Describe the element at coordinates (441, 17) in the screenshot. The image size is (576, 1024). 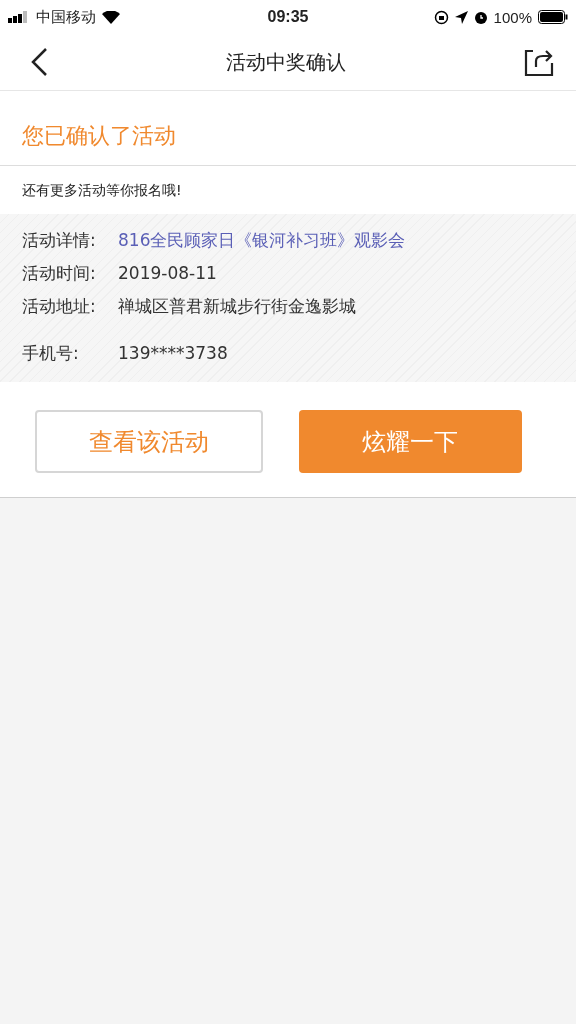
I see `rotation-lock-icon` at that location.